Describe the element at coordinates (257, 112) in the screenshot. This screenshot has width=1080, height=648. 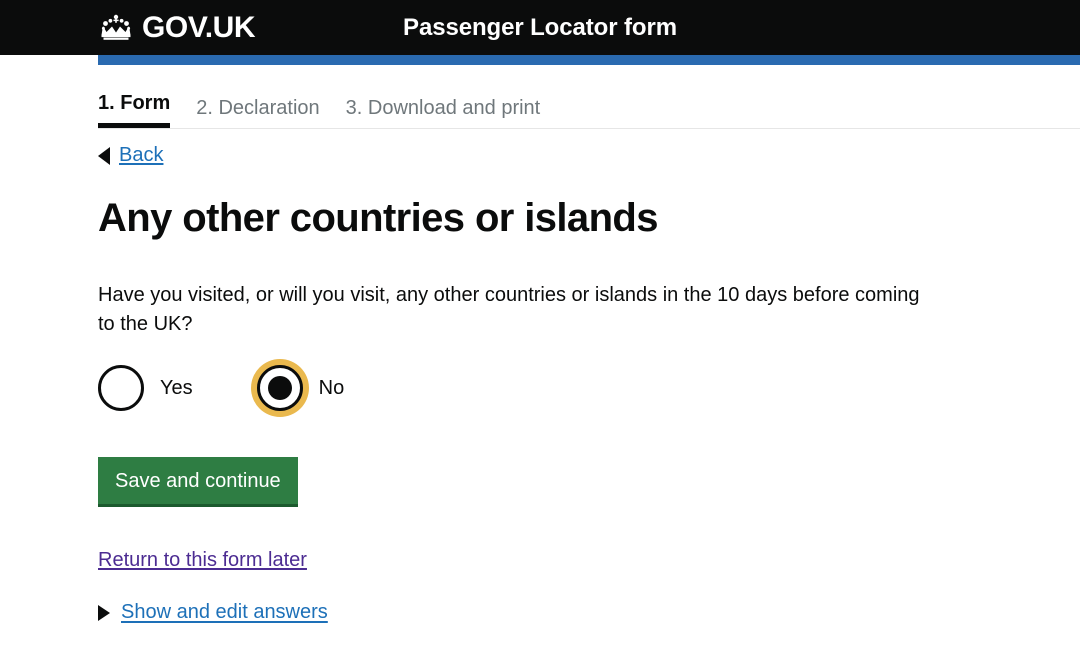
I see `tab-declaration: 2. Declaration` at that location.